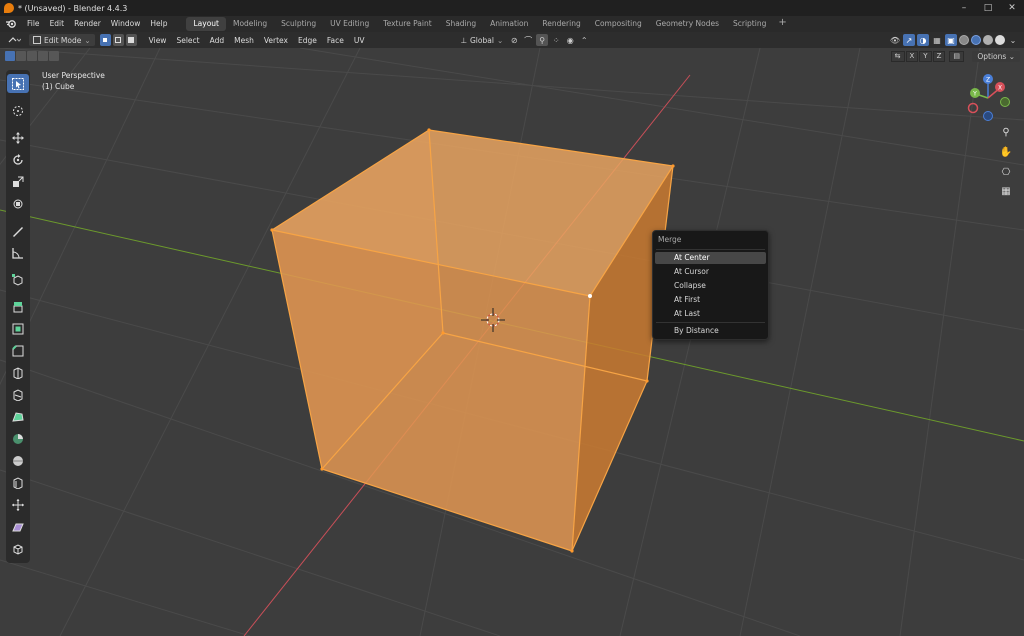 The height and width of the screenshot is (636, 1024). Describe the element at coordinates (62, 40) in the screenshot. I see `mode-selector: Edit Mode ⌄` at that location.